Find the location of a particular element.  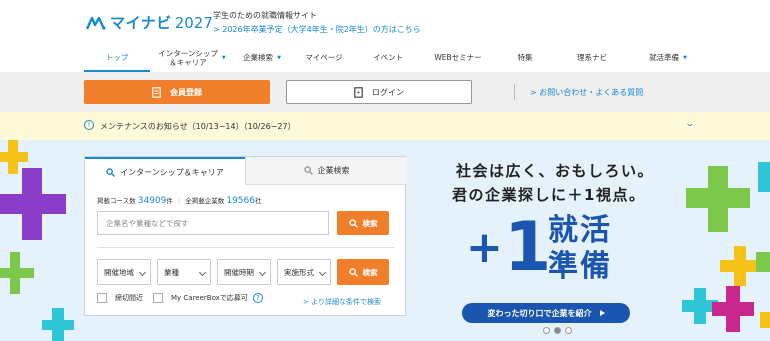

nav-top: トップ is located at coordinates (117, 58).